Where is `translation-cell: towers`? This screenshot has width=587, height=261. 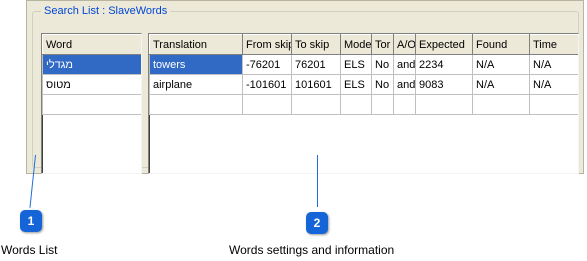
translation-cell: towers is located at coordinates (196, 64).